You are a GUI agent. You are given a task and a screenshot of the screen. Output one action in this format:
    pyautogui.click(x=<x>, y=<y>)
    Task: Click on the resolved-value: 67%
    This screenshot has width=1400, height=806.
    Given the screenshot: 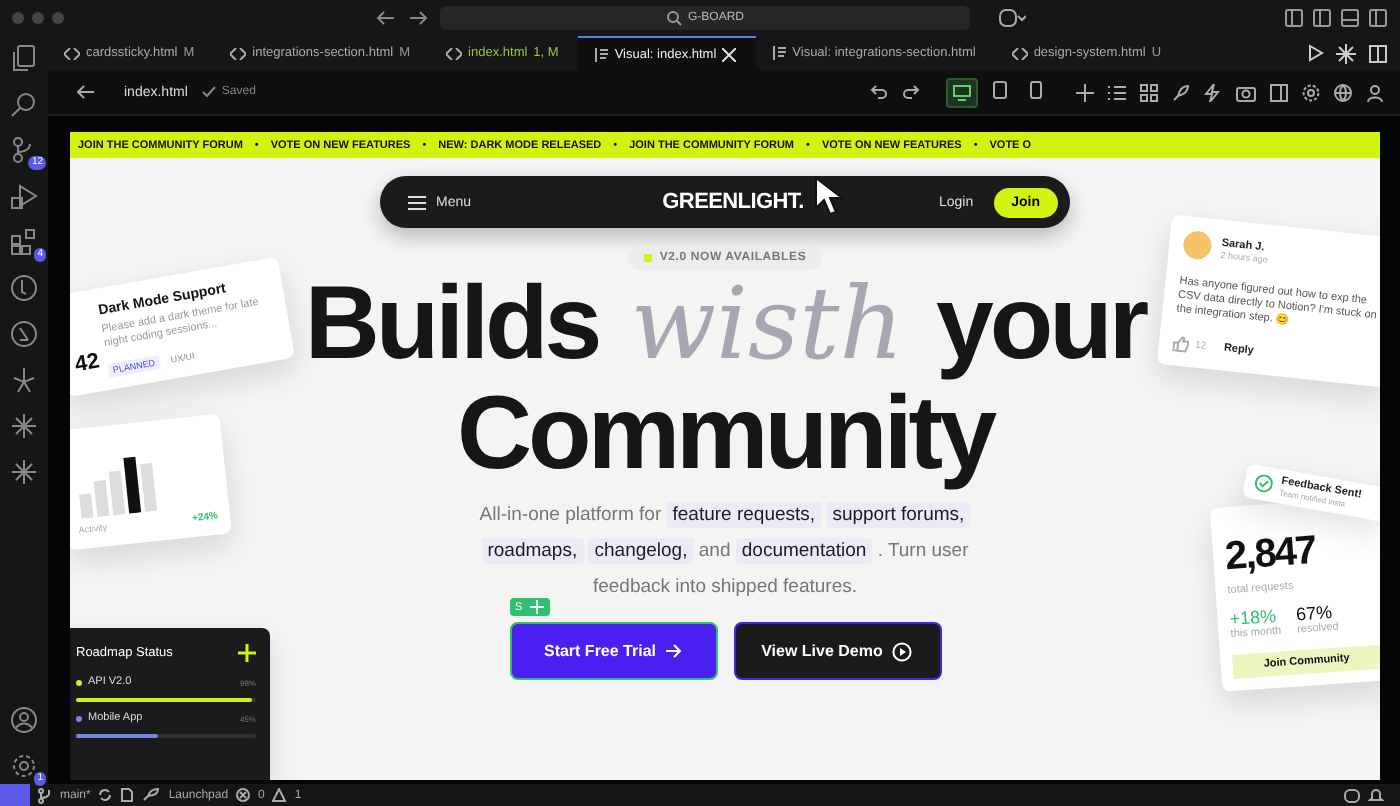 What is the action you would take?
    pyautogui.click(x=1314, y=613)
    